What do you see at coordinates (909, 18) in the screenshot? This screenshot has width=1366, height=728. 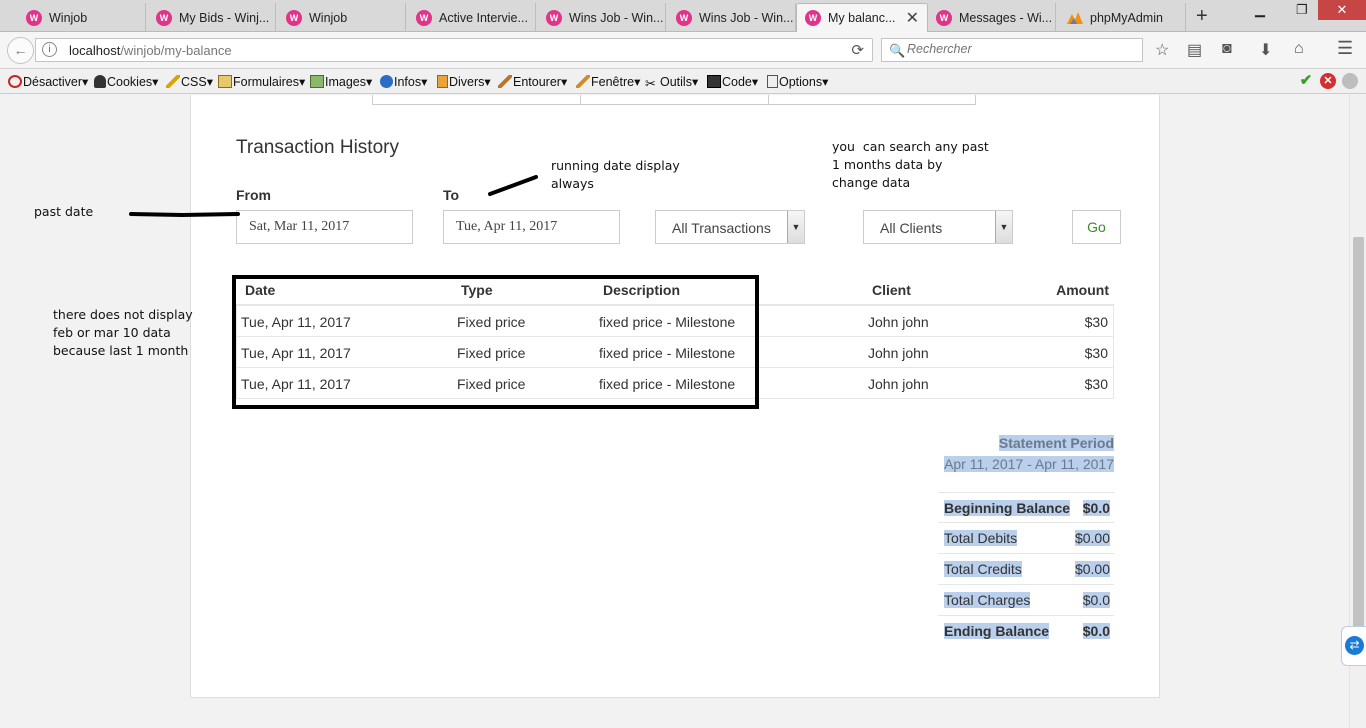 I see `close-tab-icon: ✕` at bounding box center [909, 18].